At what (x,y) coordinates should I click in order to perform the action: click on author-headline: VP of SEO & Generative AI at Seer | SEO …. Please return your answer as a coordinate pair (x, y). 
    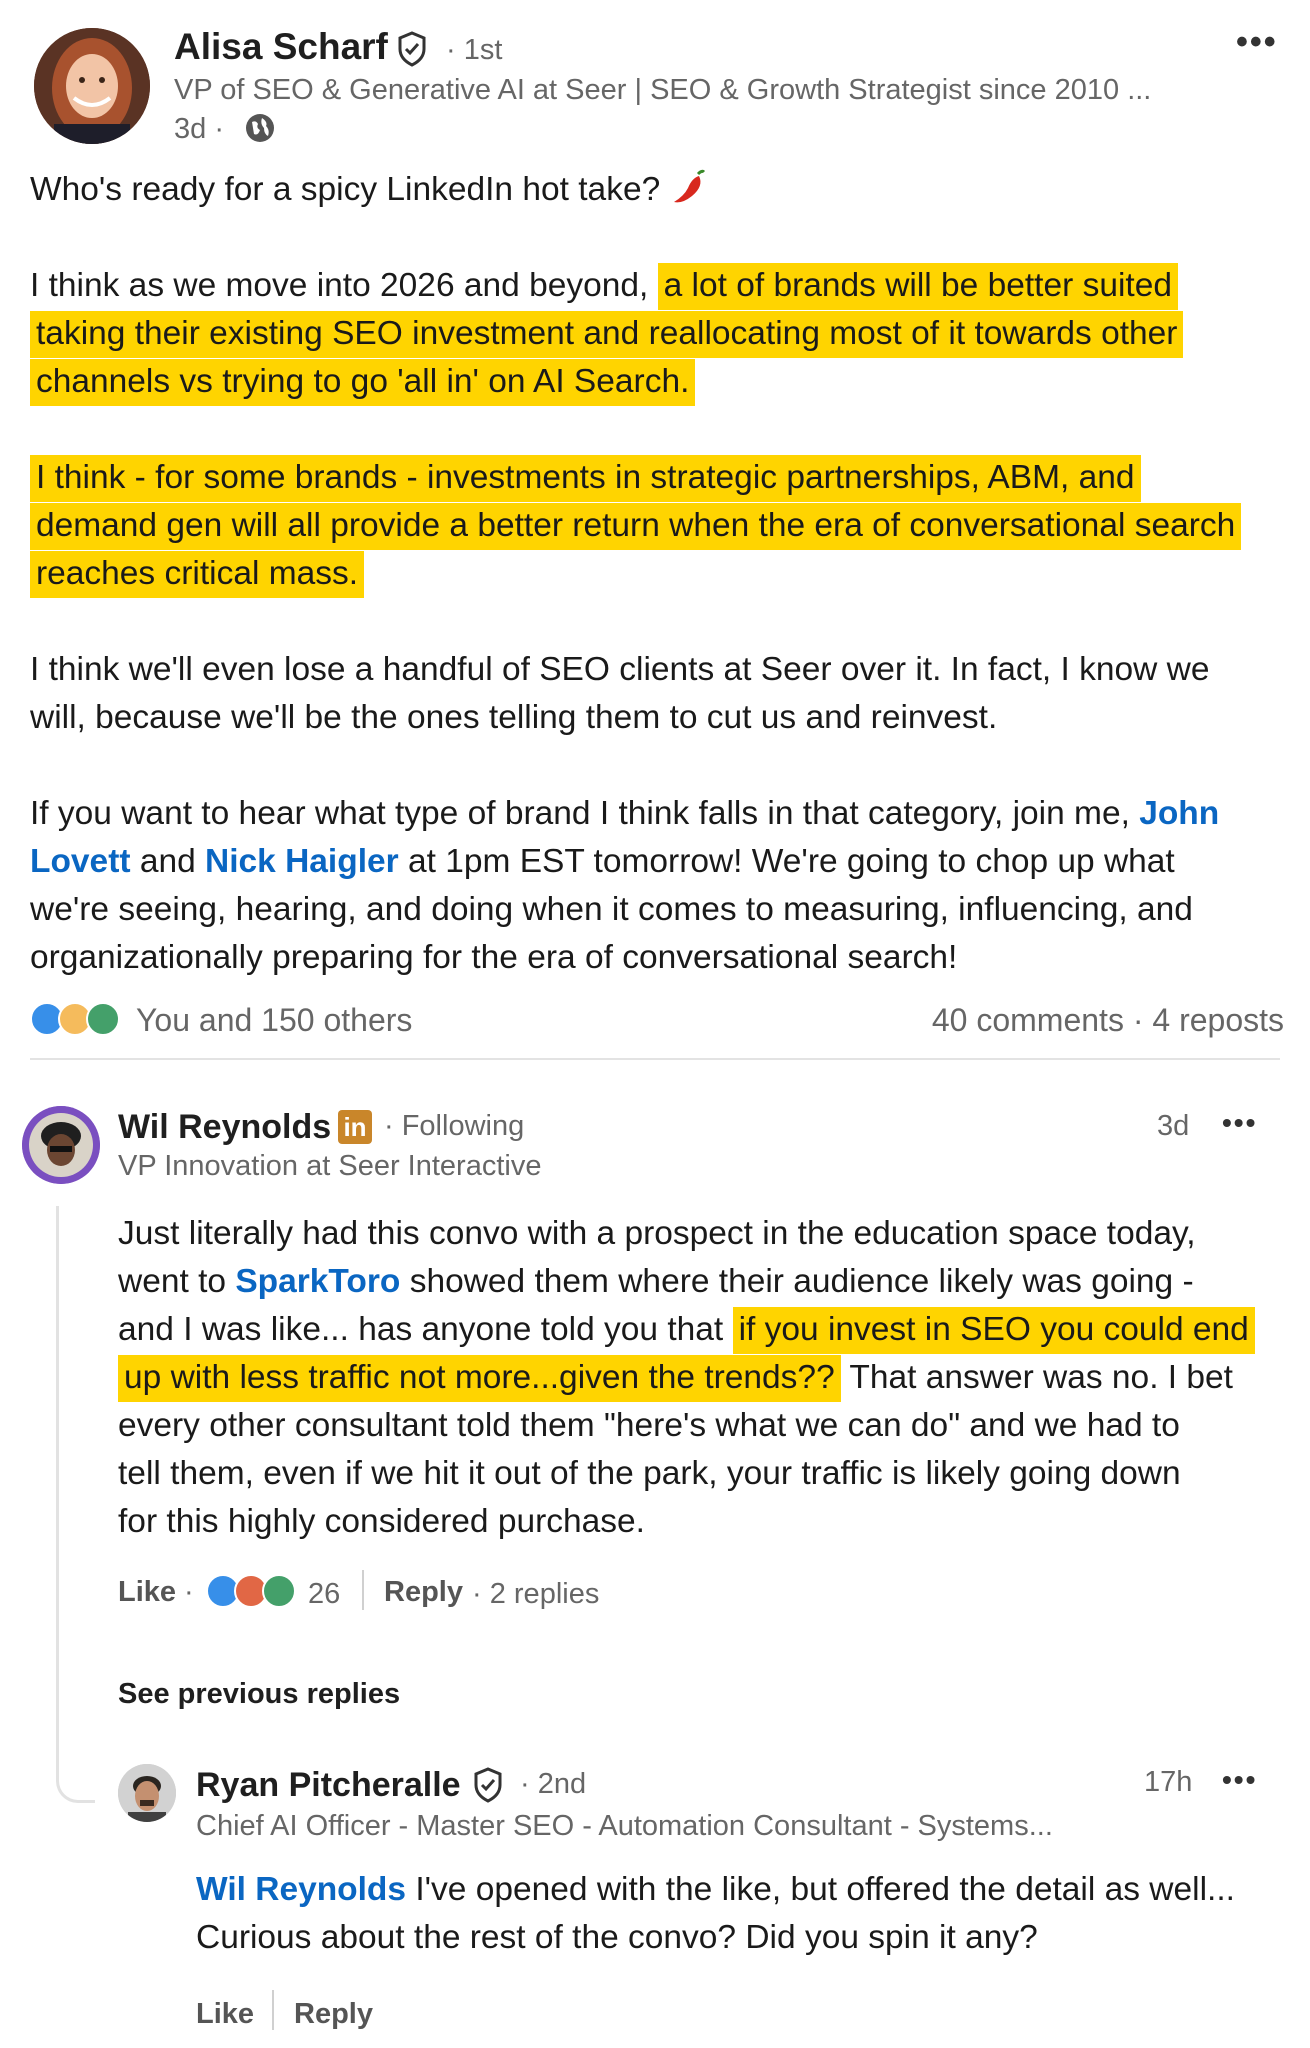
    Looking at the image, I should click on (663, 90).